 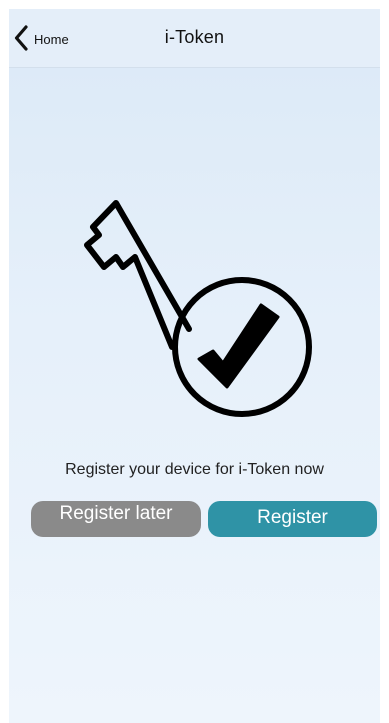 What do you see at coordinates (292, 519) in the screenshot?
I see `register-button: Register` at bounding box center [292, 519].